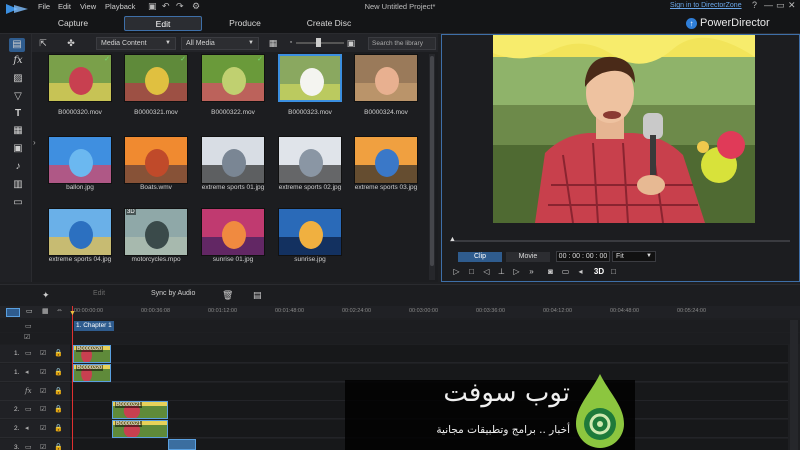 The image size is (800, 450). I want to click on undo-icon: ↶, so click(166, 6).